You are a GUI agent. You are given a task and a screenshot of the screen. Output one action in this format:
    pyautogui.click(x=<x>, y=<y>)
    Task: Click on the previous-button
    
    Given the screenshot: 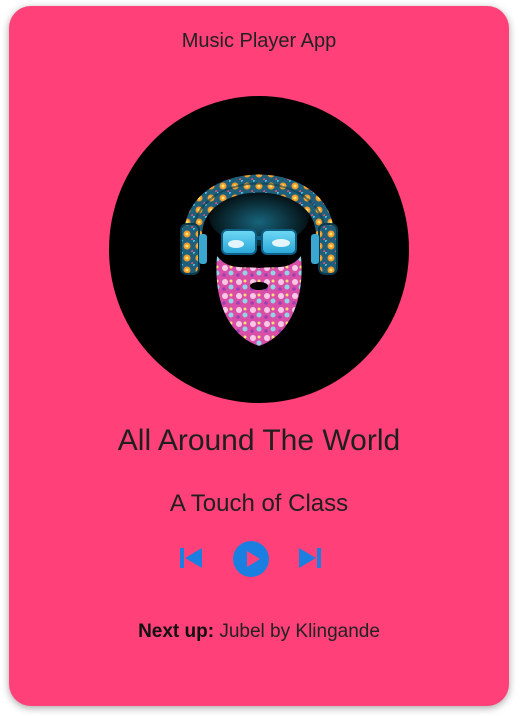 What is the action you would take?
    pyautogui.click(x=191, y=558)
    